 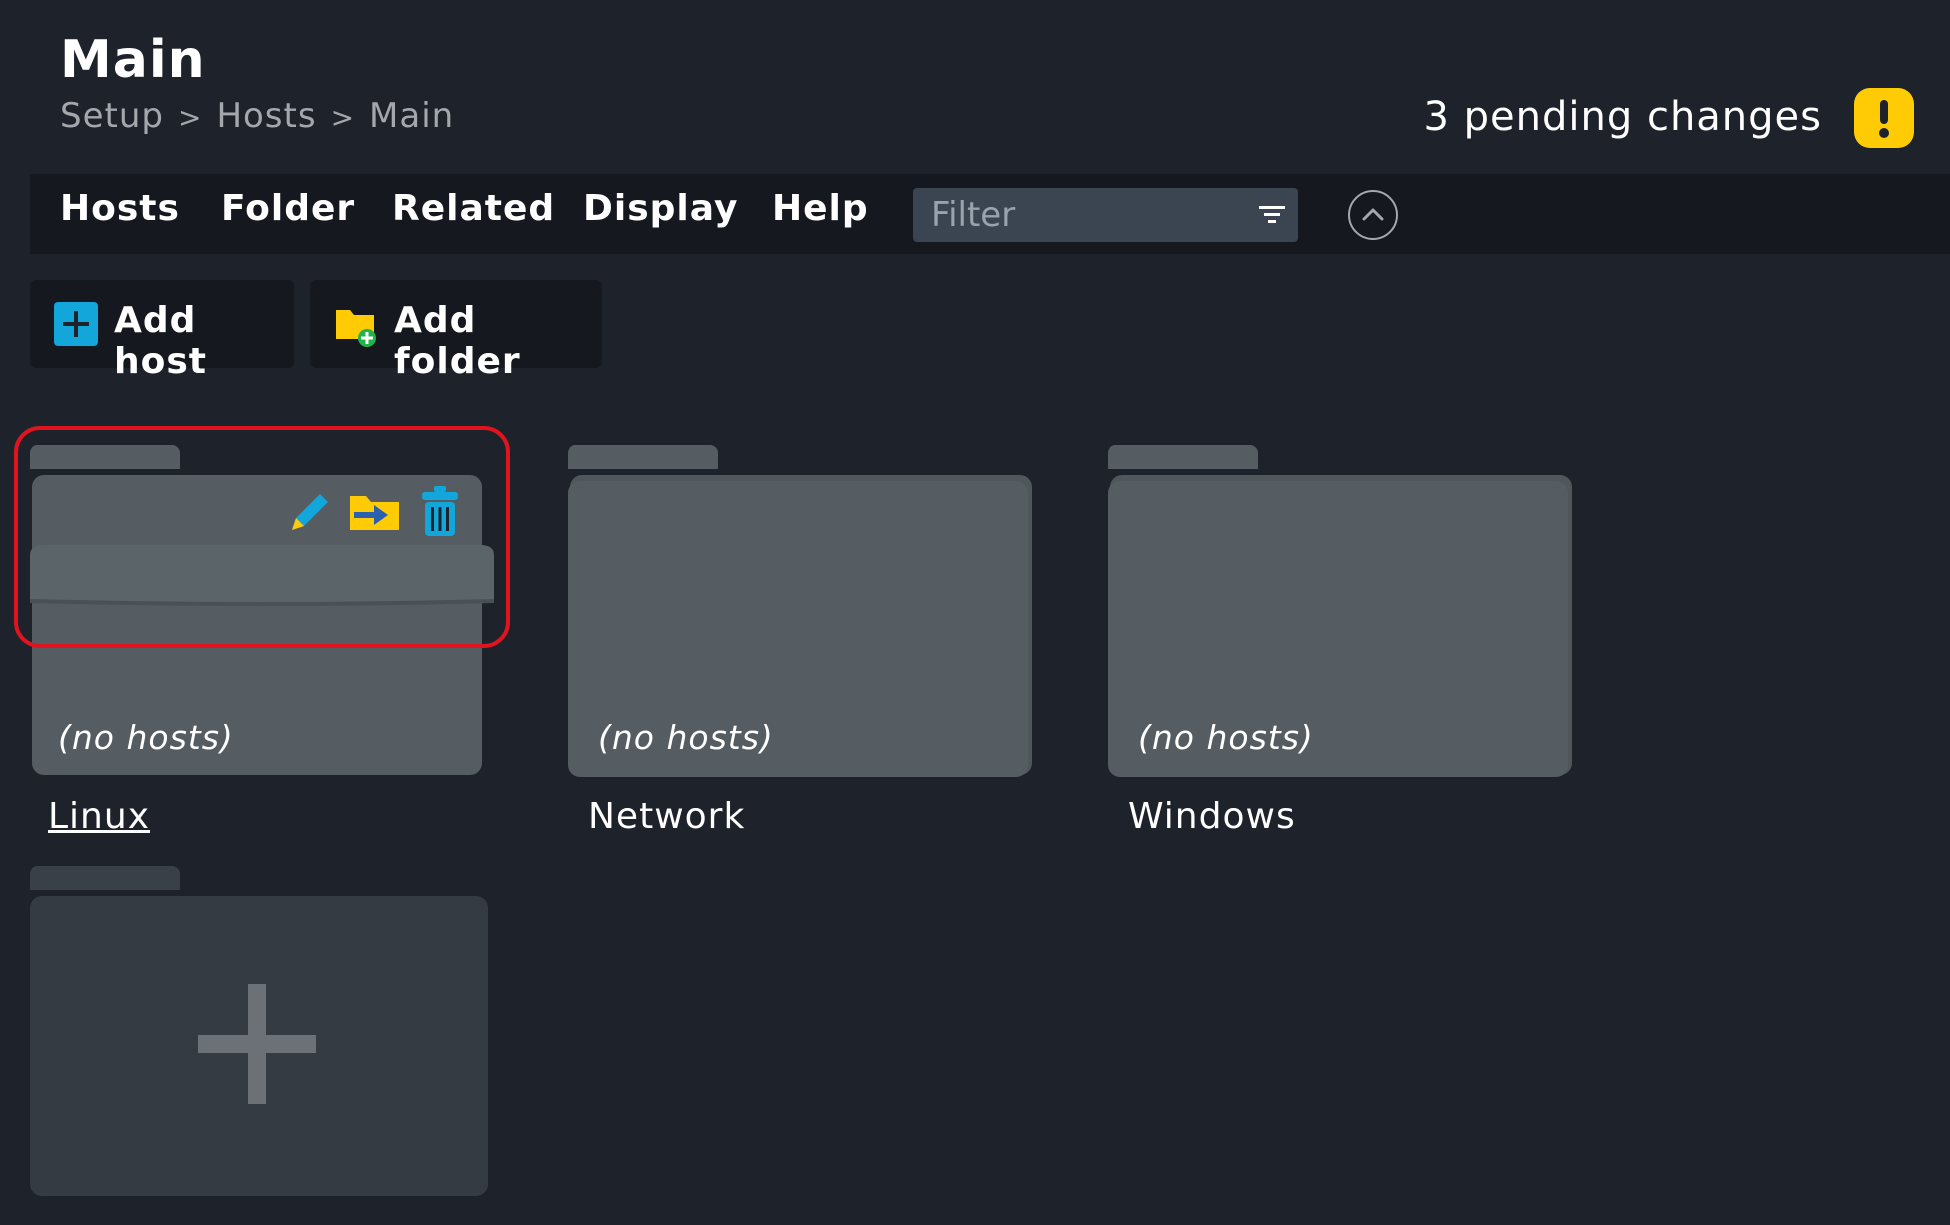 What do you see at coordinates (257, 1044) in the screenshot?
I see `plus-icon` at bounding box center [257, 1044].